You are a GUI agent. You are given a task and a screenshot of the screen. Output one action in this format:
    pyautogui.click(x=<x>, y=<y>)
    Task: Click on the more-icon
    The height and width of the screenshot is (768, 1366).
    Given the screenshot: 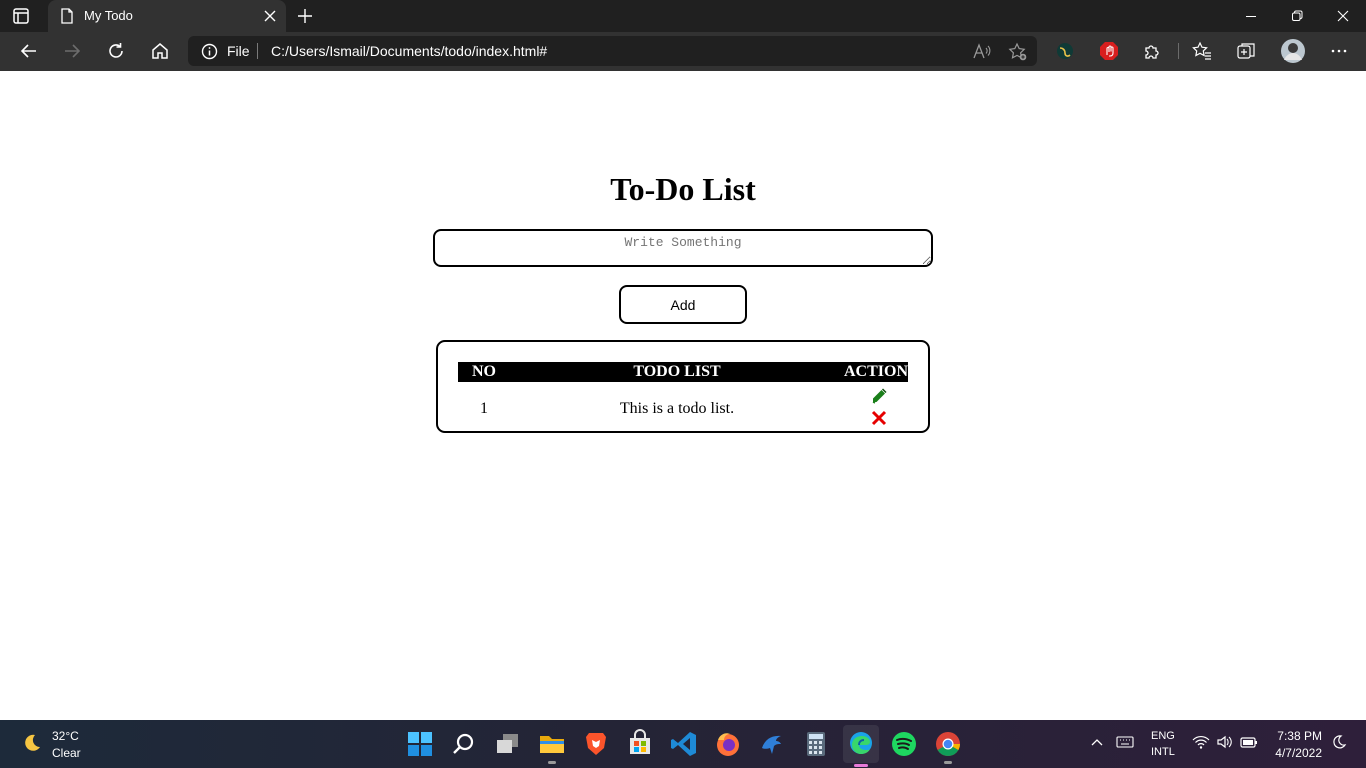 What is the action you would take?
    pyautogui.click(x=1339, y=51)
    